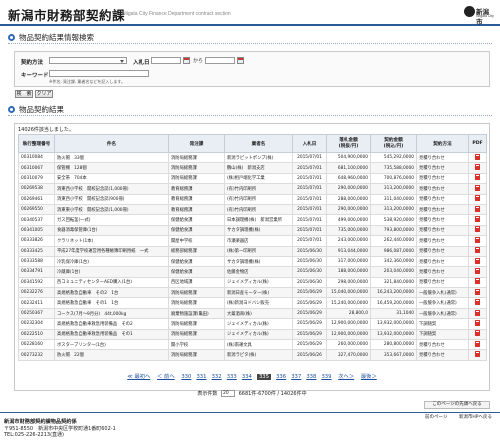 Image resolution: width=500 pixels, height=443 pixels. Describe the element at coordinates (201, 377) in the screenshot. I see `page-number-link: 331` at that location.